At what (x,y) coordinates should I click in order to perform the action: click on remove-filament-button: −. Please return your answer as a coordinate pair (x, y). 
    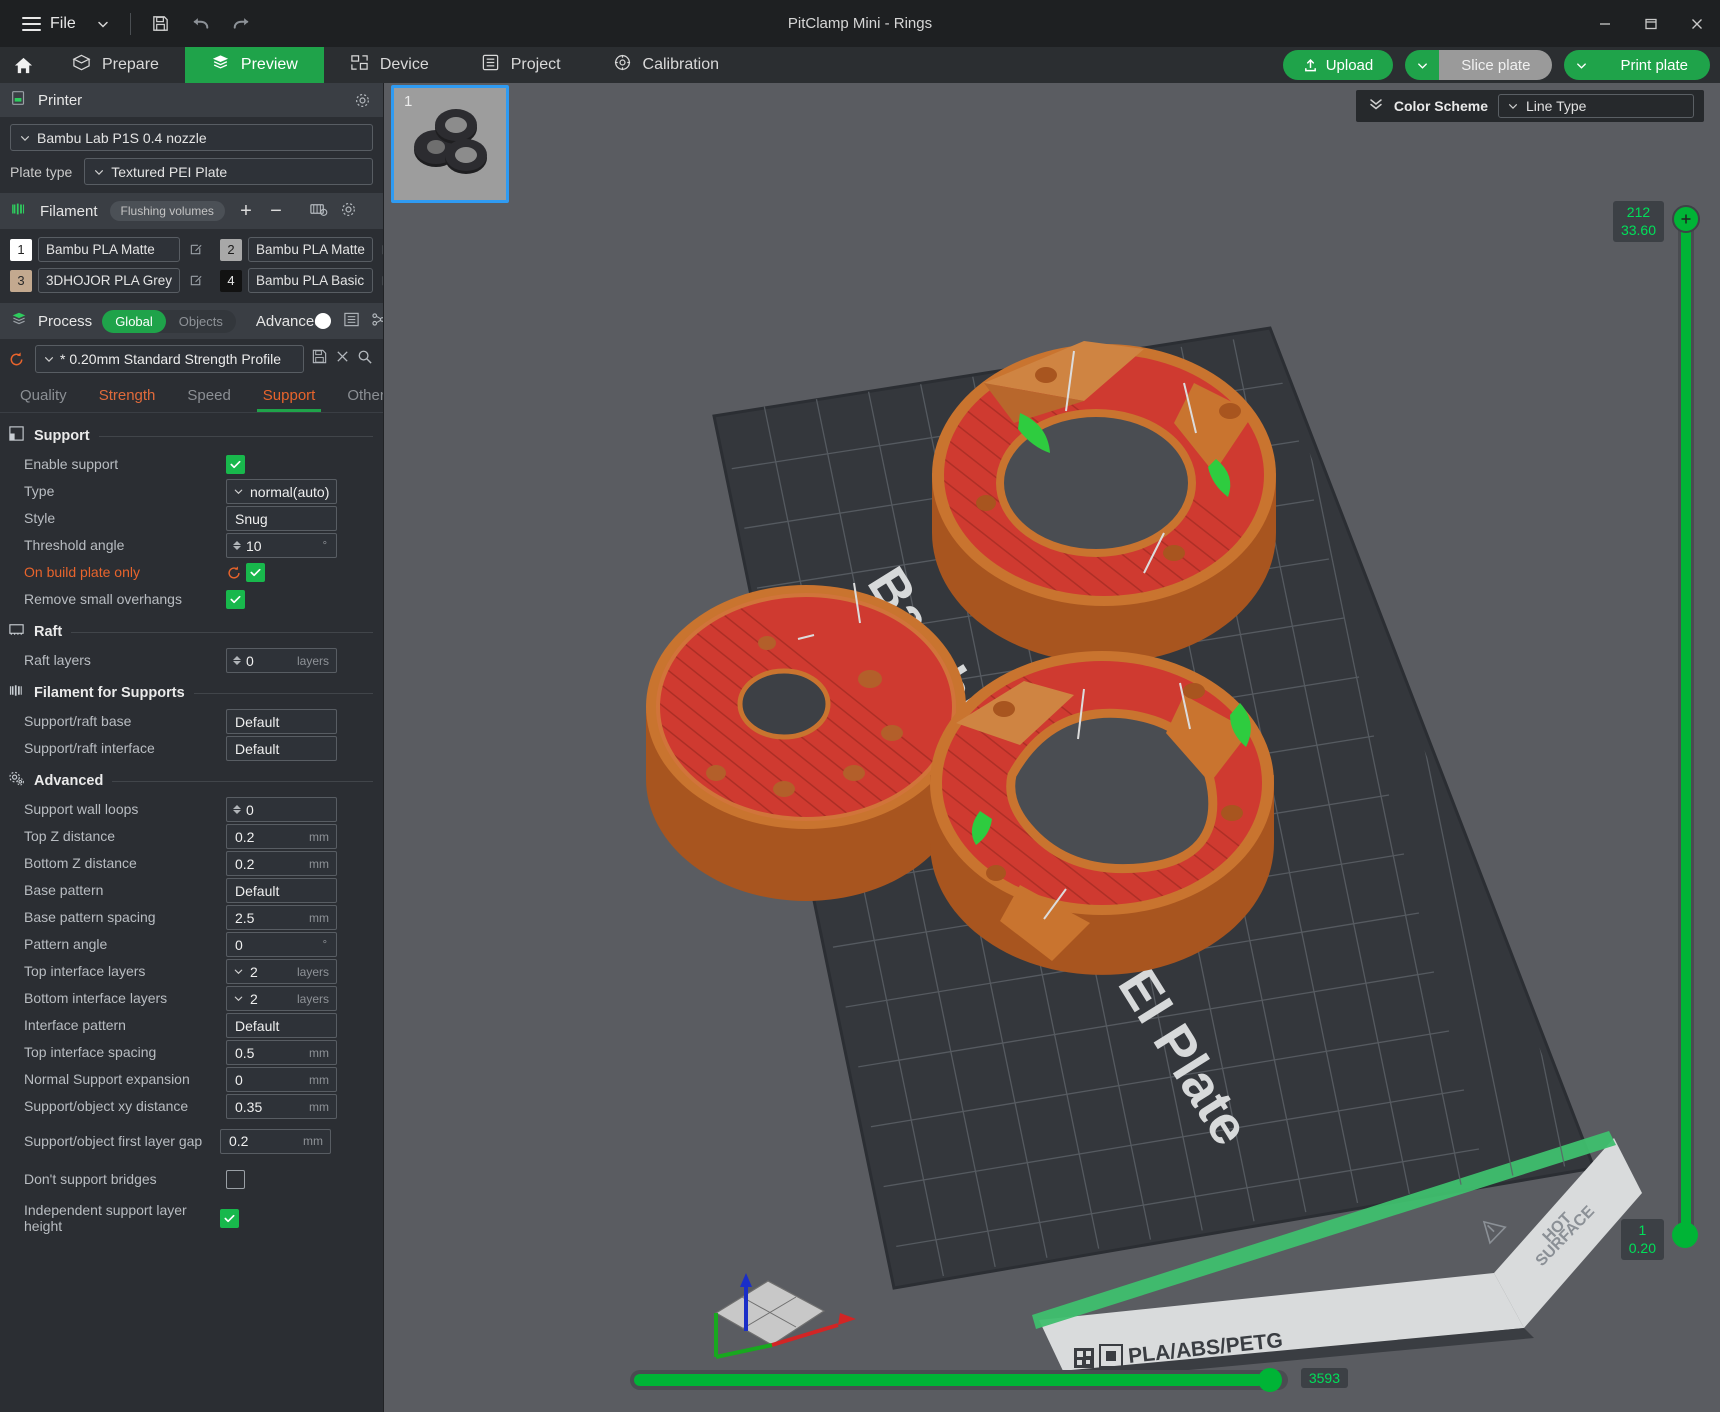
    Looking at the image, I should click on (276, 211).